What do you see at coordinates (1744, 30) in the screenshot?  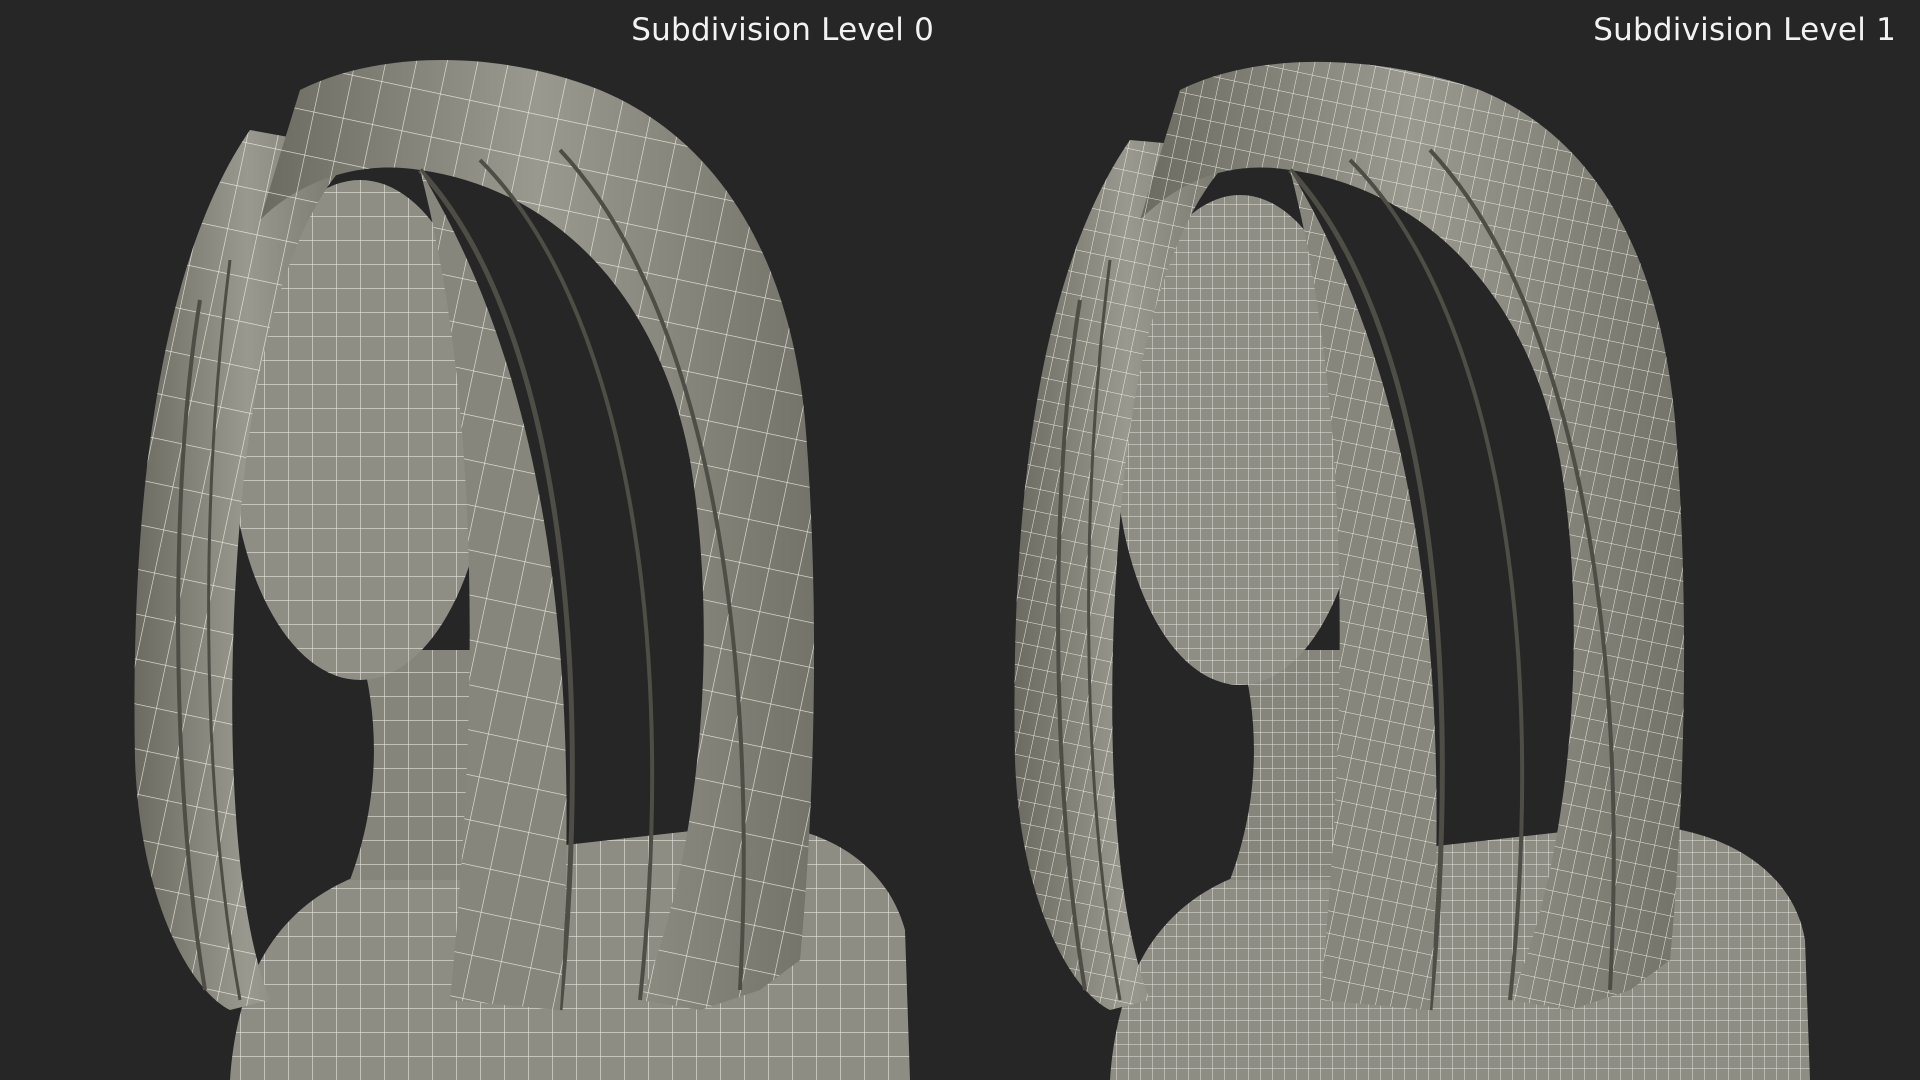 I see `subdivision-level-label: Subdivision Level 1` at bounding box center [1744, 30].